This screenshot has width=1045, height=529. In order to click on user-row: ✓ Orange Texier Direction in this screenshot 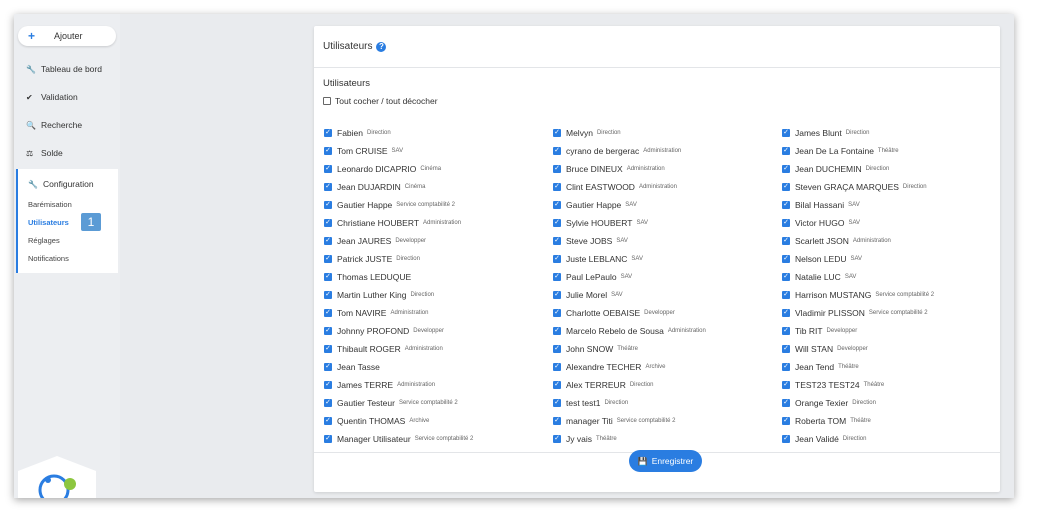, I will do `click(858, 403)`.